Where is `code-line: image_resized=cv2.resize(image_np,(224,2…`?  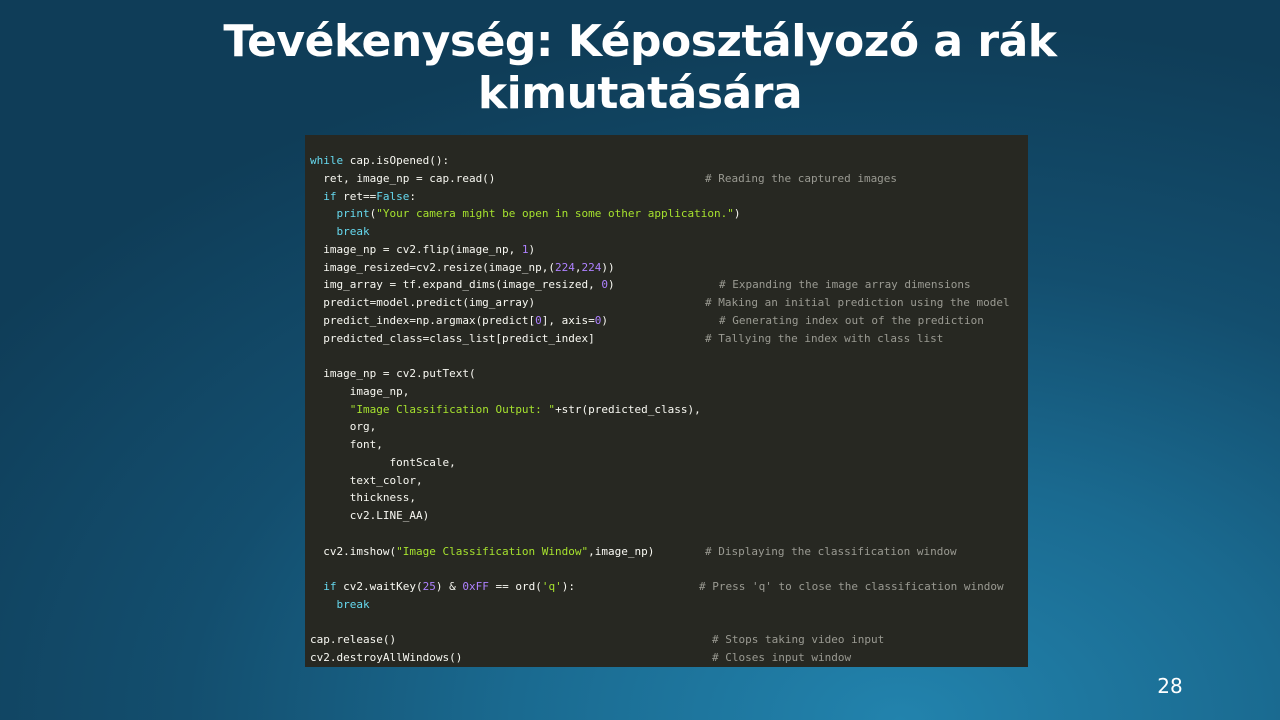
code-line: image_resized=cv2.resize(image_np,(224,2… is located at coordinates (462, 268).